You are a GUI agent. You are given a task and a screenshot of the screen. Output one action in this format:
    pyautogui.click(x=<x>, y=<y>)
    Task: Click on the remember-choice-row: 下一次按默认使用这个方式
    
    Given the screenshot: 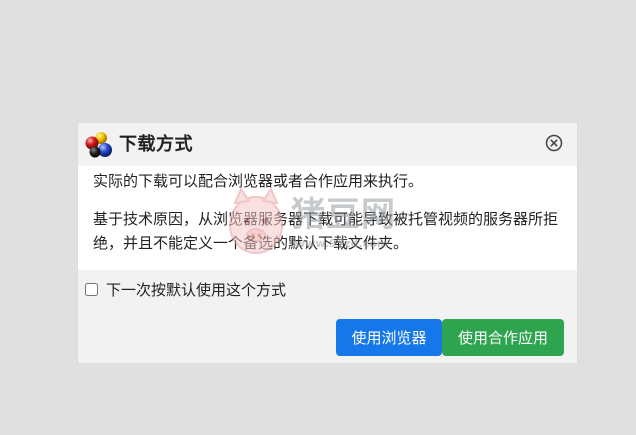 What is the action you would take?
    pyautogui.click(x=185, y=289)
    